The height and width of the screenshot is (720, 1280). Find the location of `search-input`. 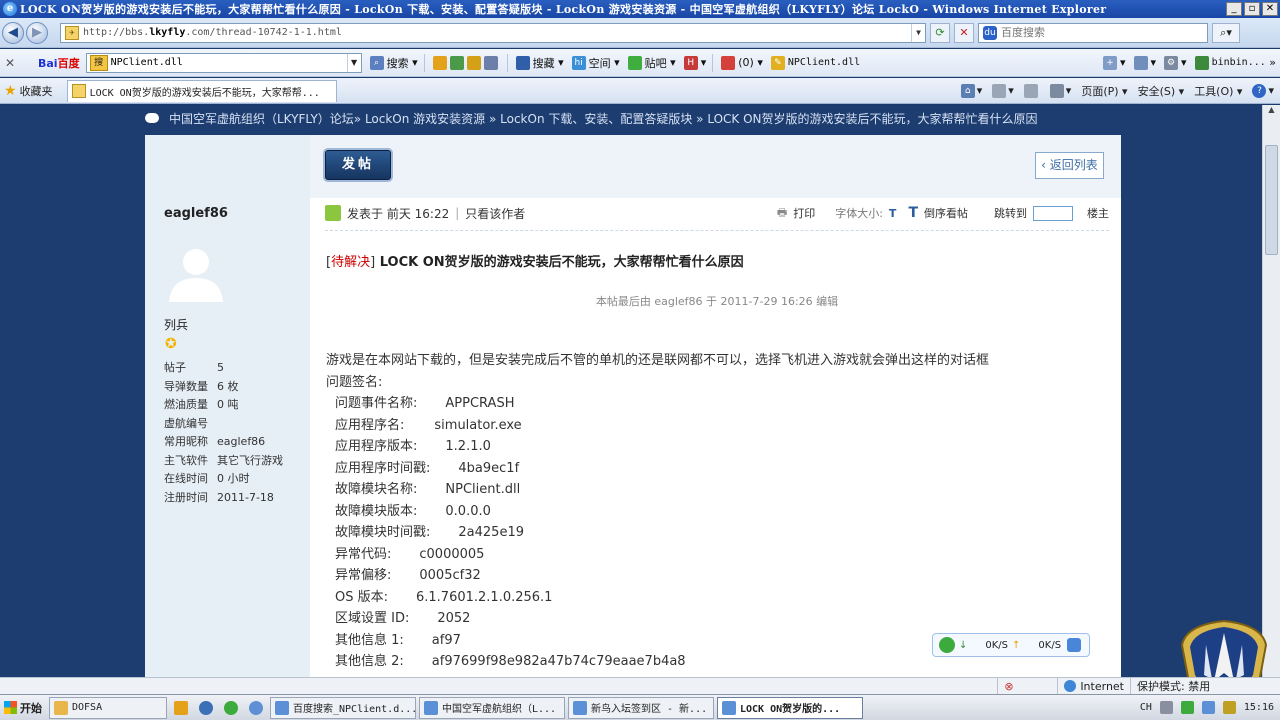

search-input is located at coordinates (1096, 32).